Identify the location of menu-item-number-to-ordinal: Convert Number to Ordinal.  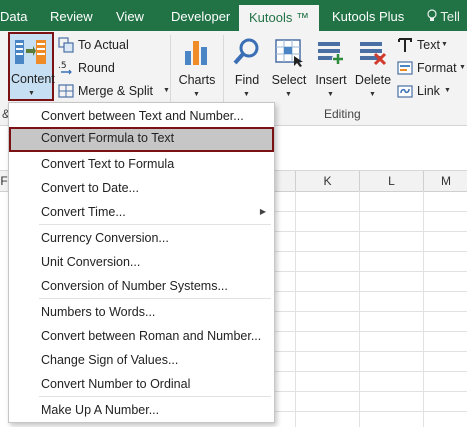
(141, 384).